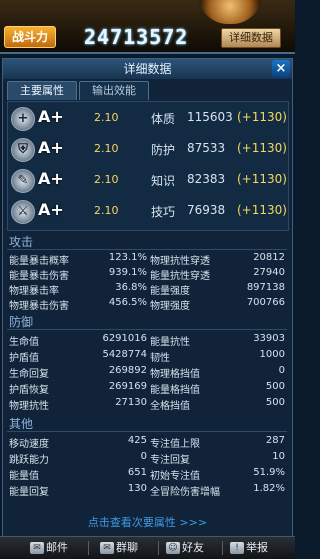  I want to click on stat-value: 10, so click(278, 456).